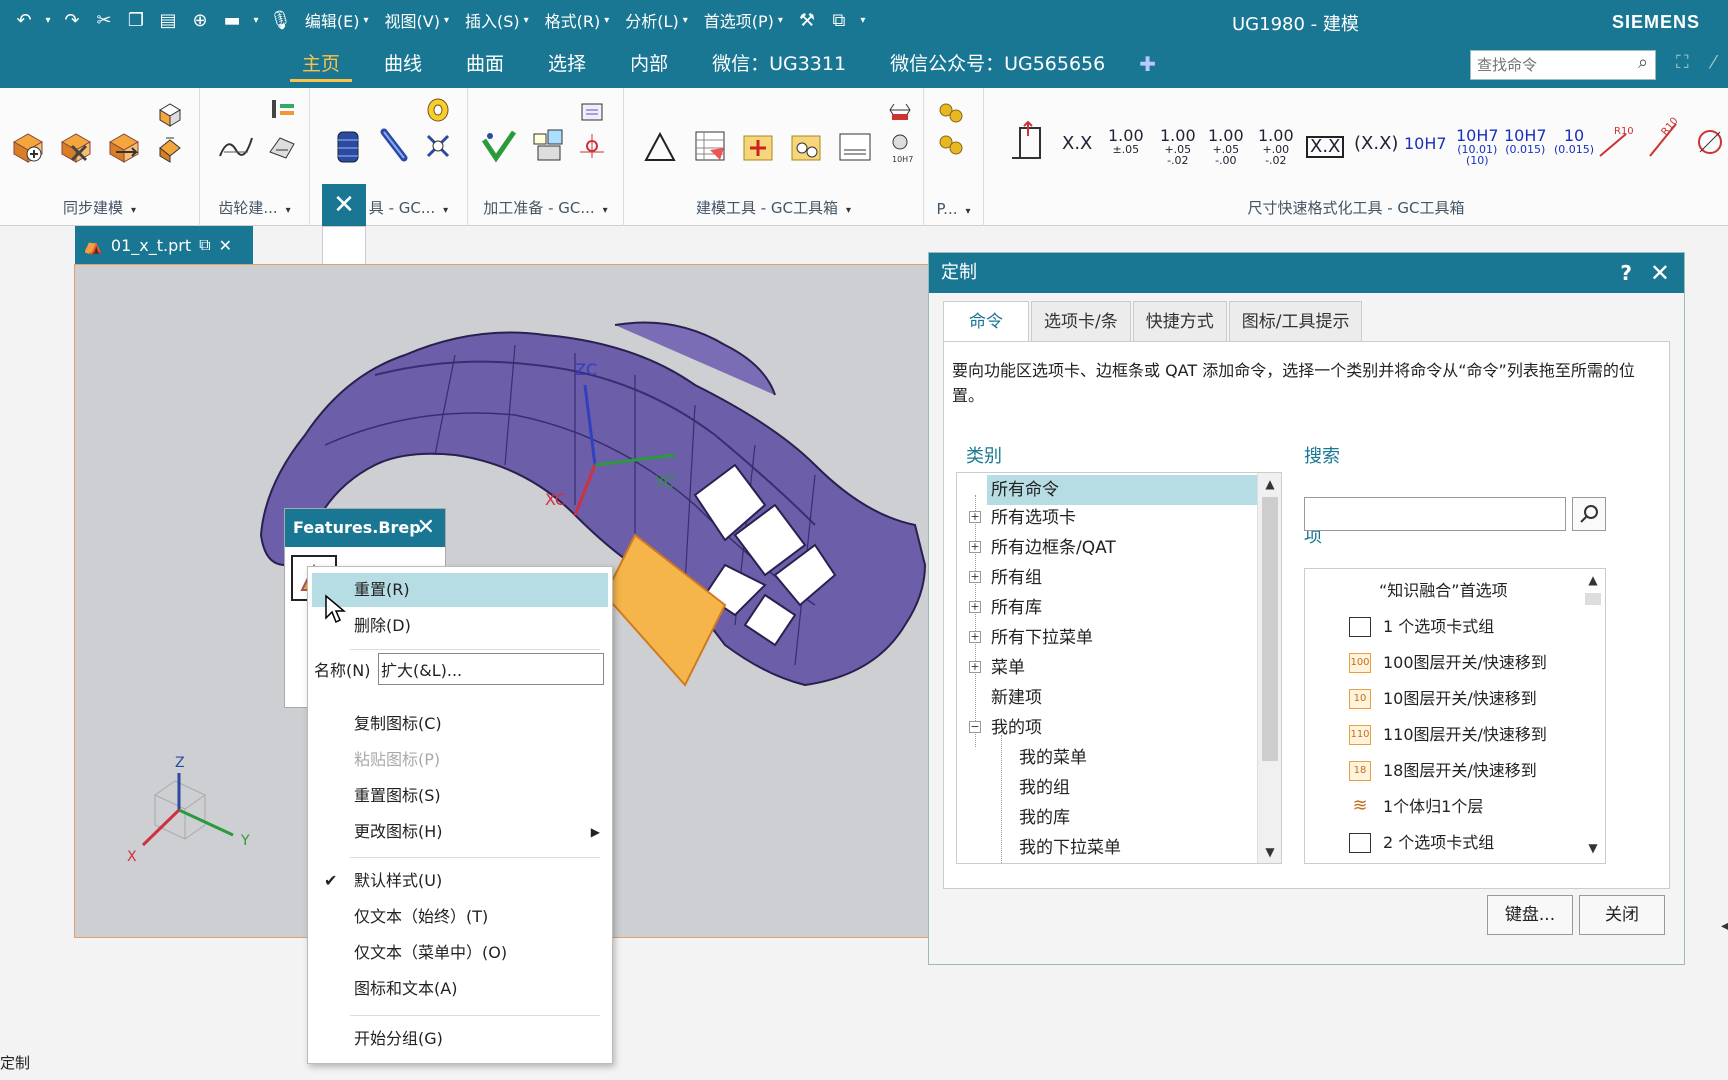 Image resolution: width=1728 pixels, height=1080 pixels. Describe the element at coordinates (99, 207) in the screenshot. I see `group-label: 同步建模 ▾` at that location.